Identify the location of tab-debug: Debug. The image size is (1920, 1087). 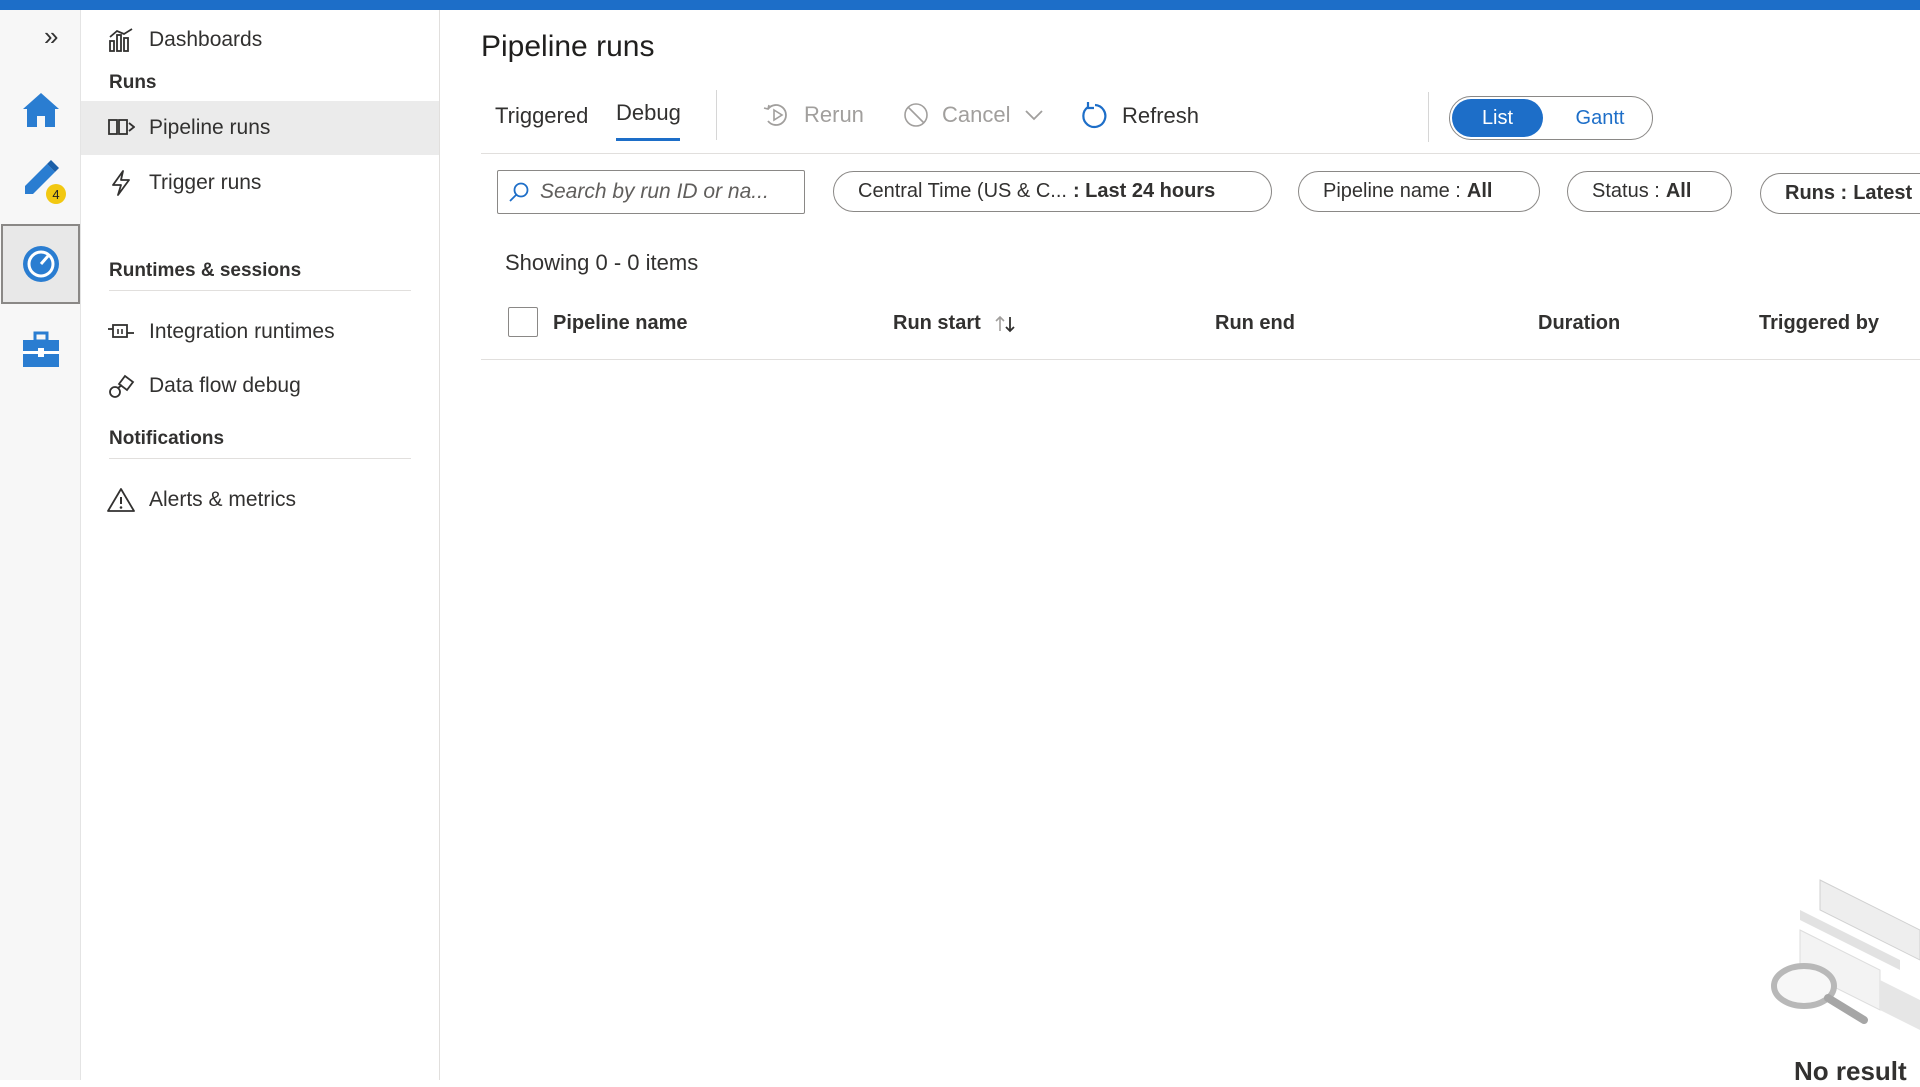
(648, 113).